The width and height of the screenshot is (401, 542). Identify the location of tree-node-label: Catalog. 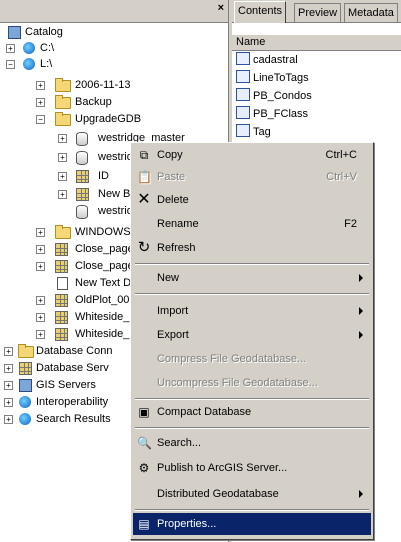
(44, 32).